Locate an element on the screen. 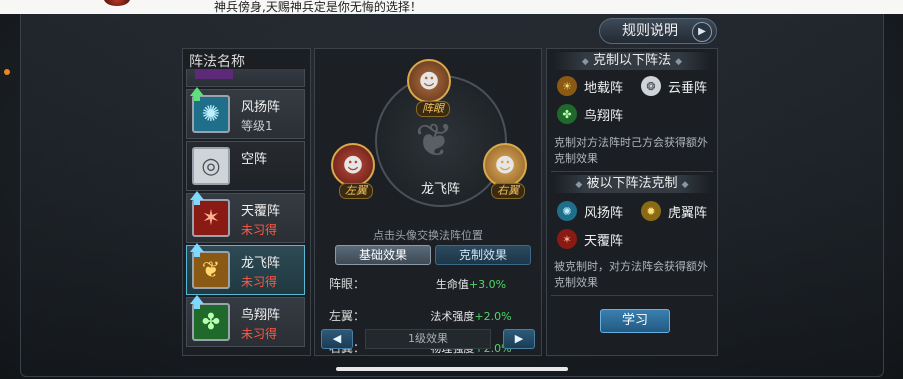 The image size is (903, 379). formation-glyph: ◎ is located at coordinates (211, 166).